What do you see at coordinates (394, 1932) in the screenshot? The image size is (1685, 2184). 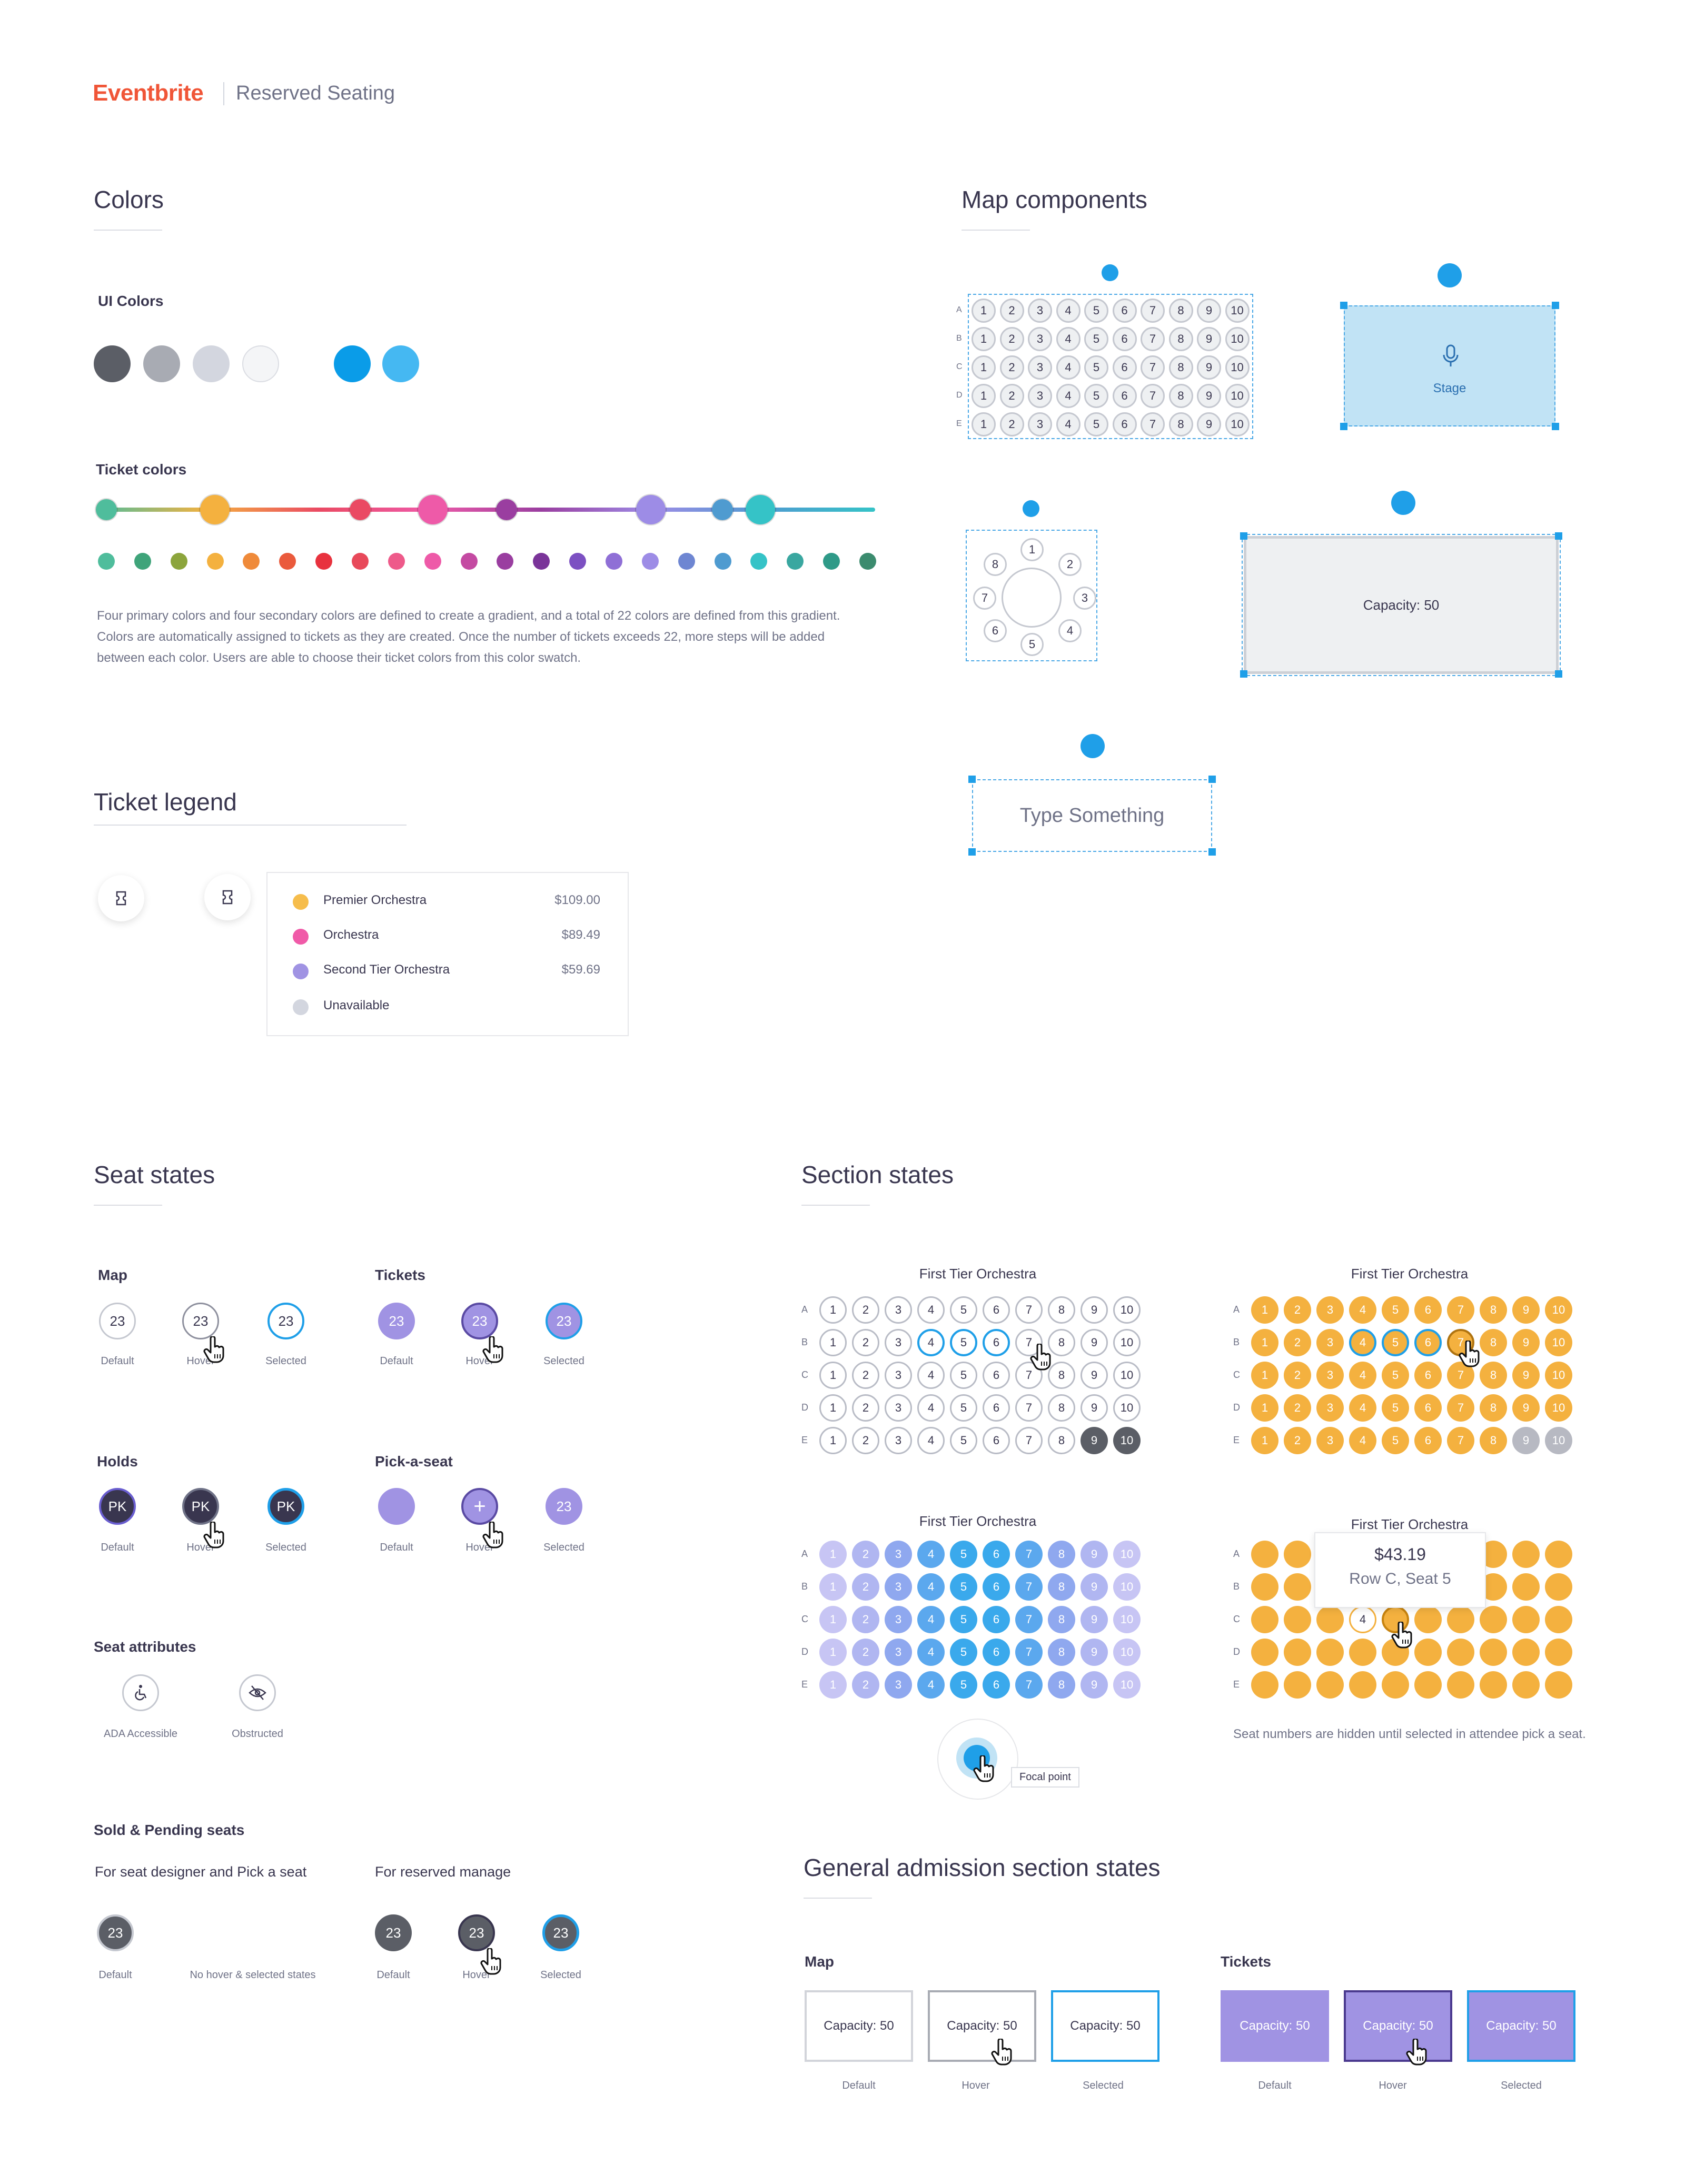 I see `seat-sold-manage-default: 23` at bounding box center [394, 1932].